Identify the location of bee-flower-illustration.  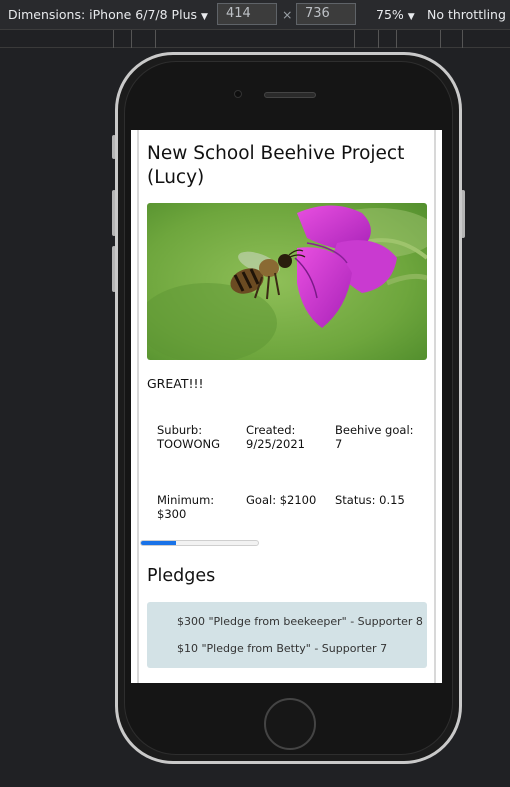
(287, 281).